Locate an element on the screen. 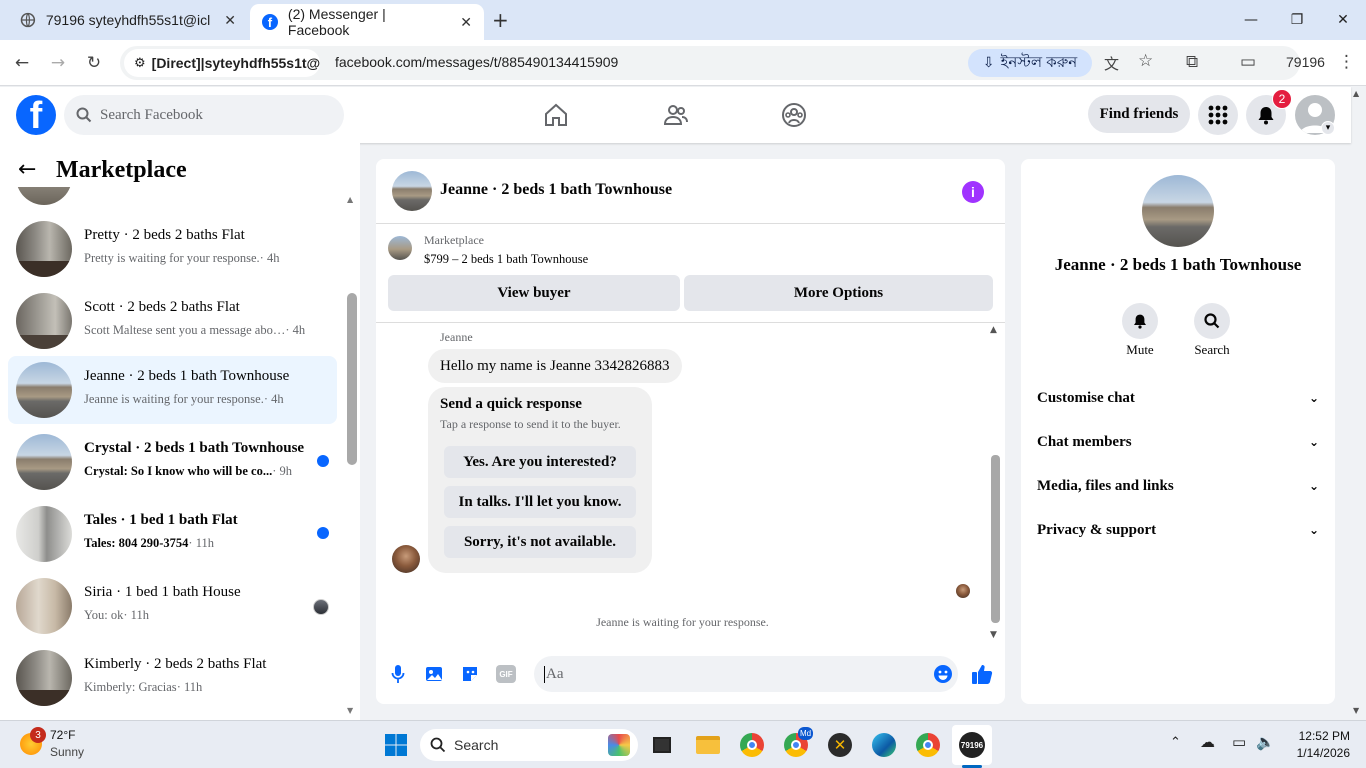 This screenshot has height=768, width=1366. url-text: facebook.com/messages/t/885490134415909 is located at coordinates (476, 62).